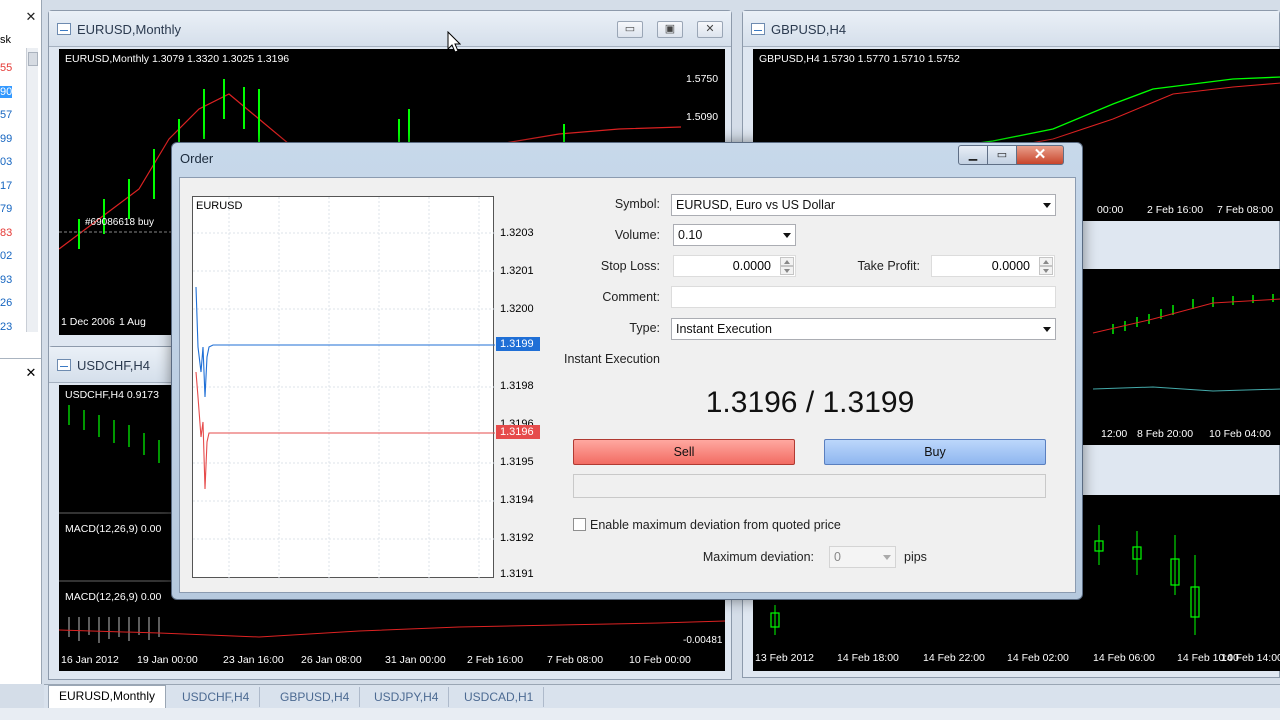  I want to click on price-tick: 1.5090, so click(702, 117).